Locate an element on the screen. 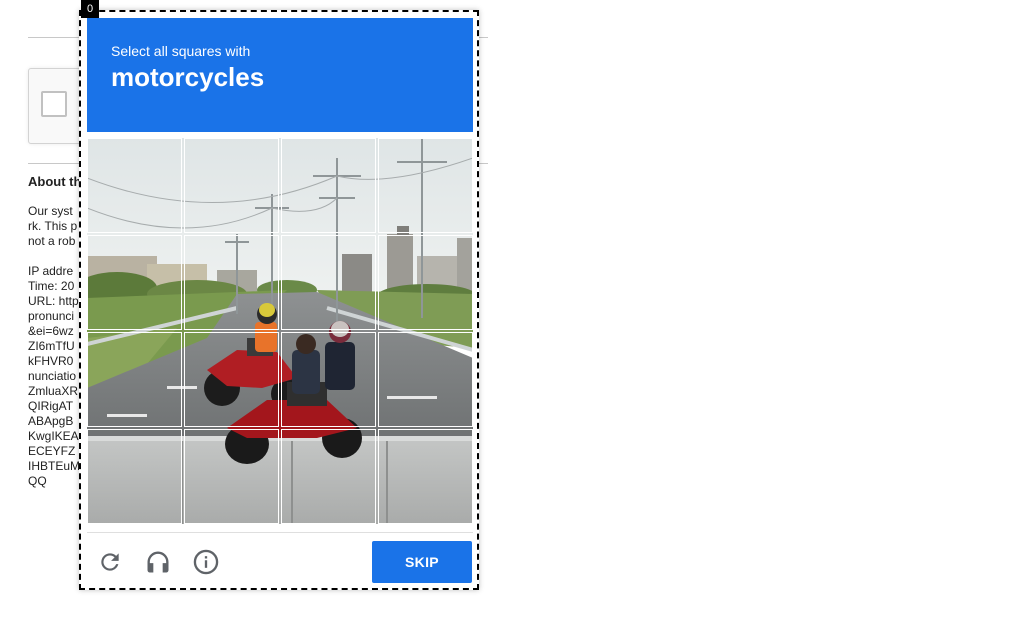 The height and width of the screenshot is (629, 1024). info-line: &ei=6wz is located at coordinates (51, 331).